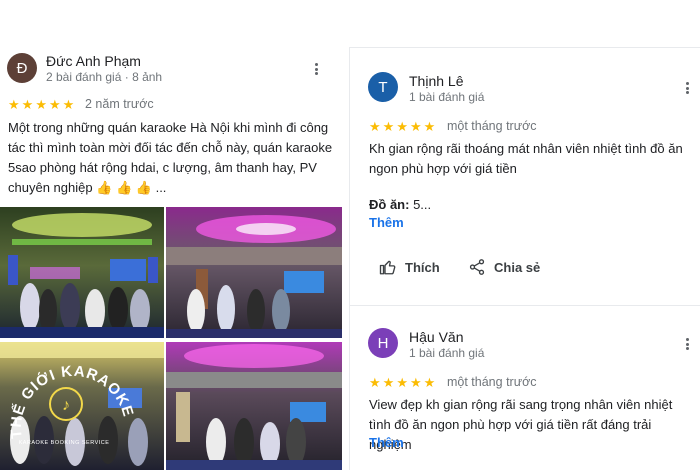  What do you see at coordinates (436, 337) in the screenshot?
I see `reviewer-name: Hậu Văn` at bounding box center [436, 337].